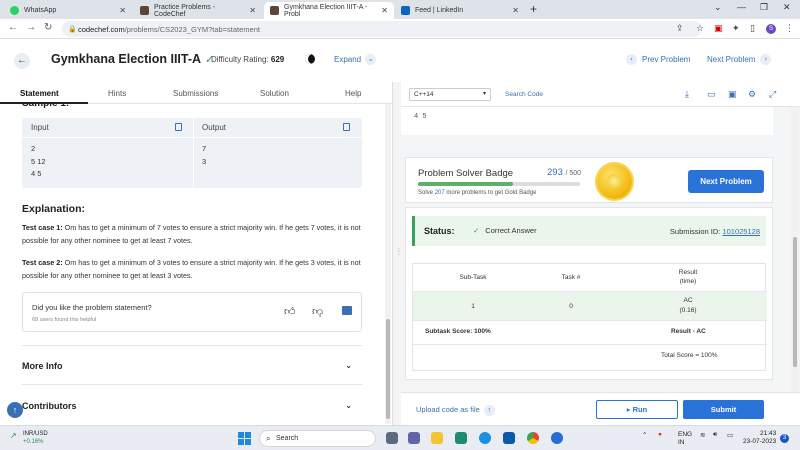 The image size is (800, 450). Describe the element at coordinates (29, 438) in the screenshot. I see `stock-widget: ↗ INR/USD +0.16%` at that location.